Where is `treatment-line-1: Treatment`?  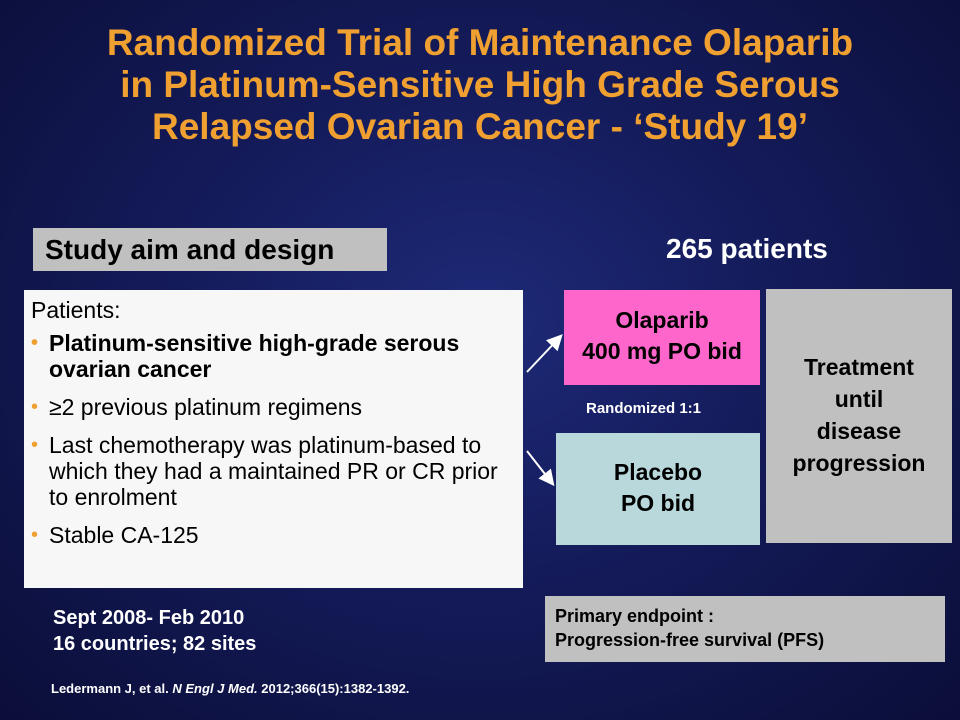
treatment-line-1: Treatment is located at coordinates (859, 367).